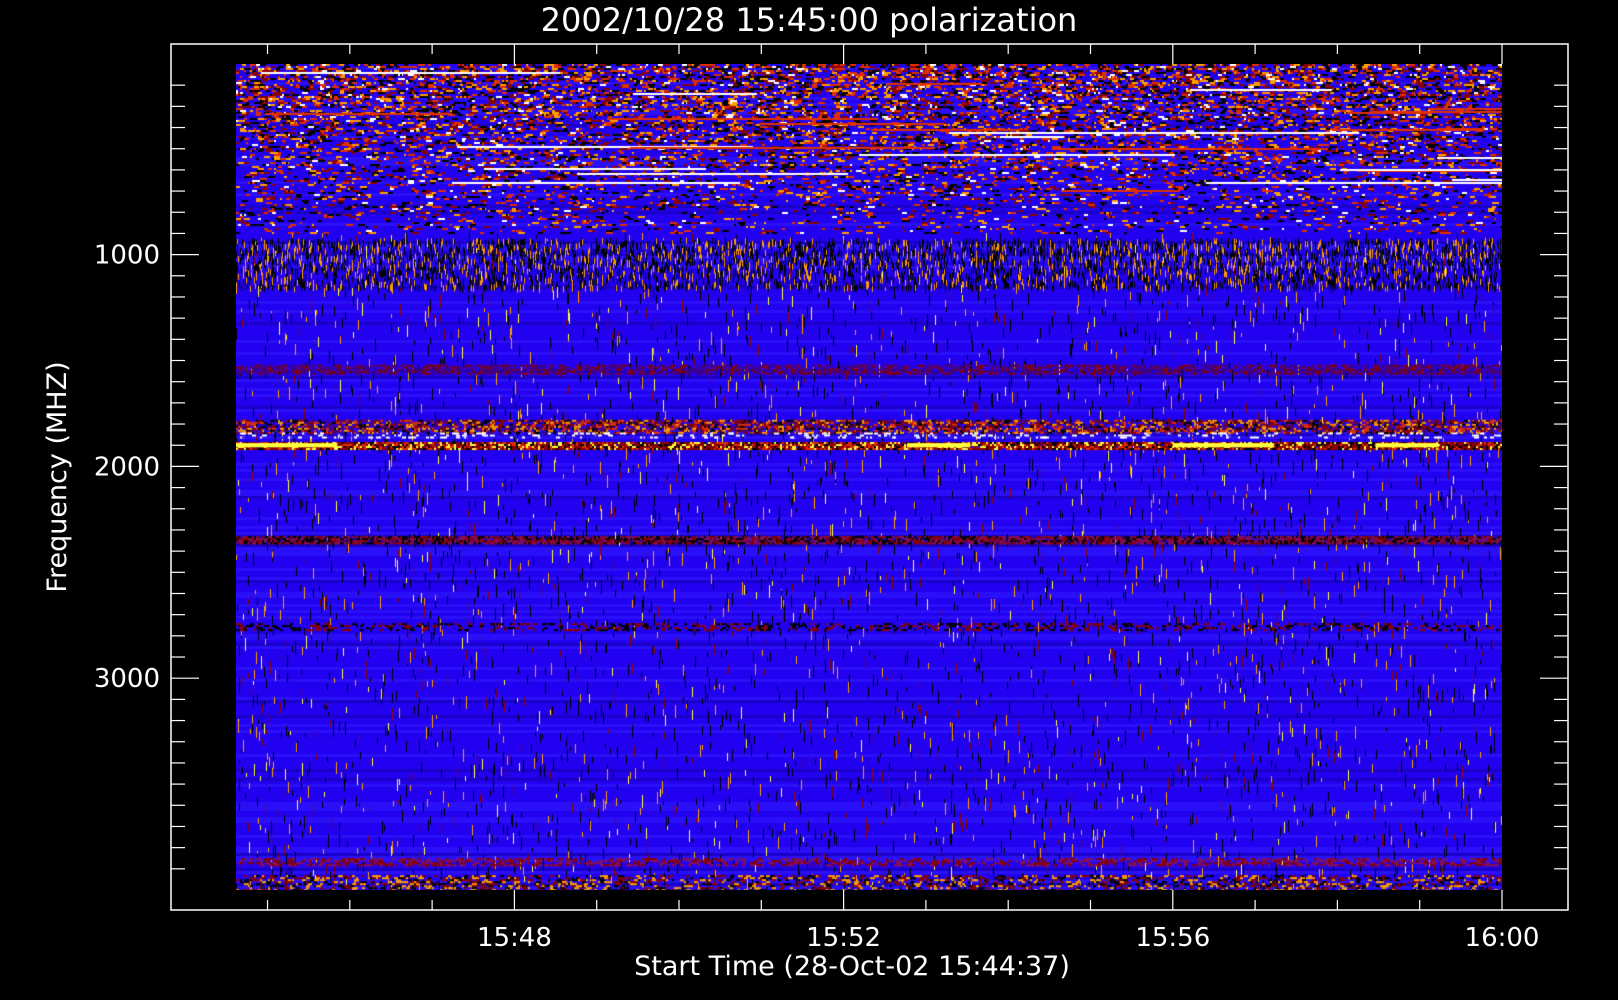 The width and height of the screenshot is (1618, 1000). Describe the element at coordinates (57, 476) in the screenshot. I see `y-axis-label: Frequency (MHZ)` at that location.